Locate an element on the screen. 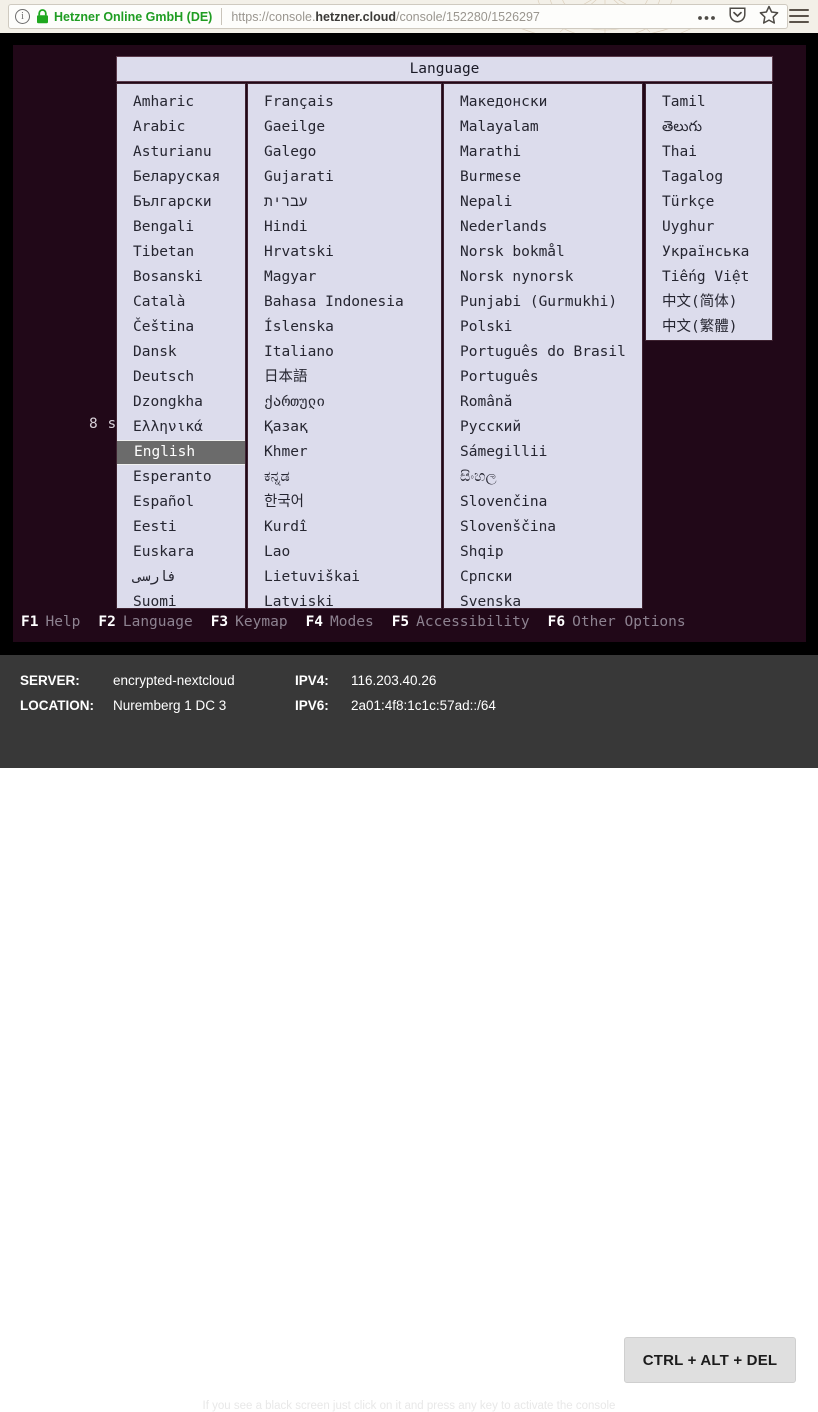 The width and height of the screenshot is (818, 1412). language-item: Русский is located at coordinates (543, 427).